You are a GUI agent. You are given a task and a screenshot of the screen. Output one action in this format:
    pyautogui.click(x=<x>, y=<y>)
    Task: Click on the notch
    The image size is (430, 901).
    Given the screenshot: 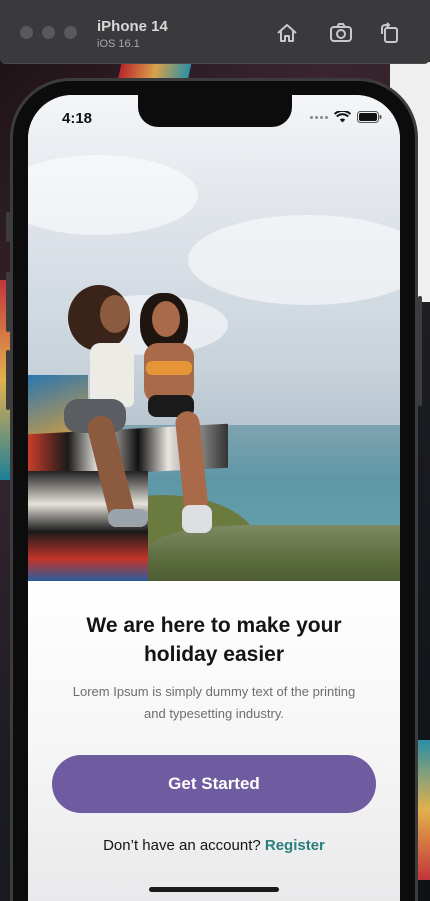 What is the action you would take?
    pyautogui.click(x=215, y=111)
    